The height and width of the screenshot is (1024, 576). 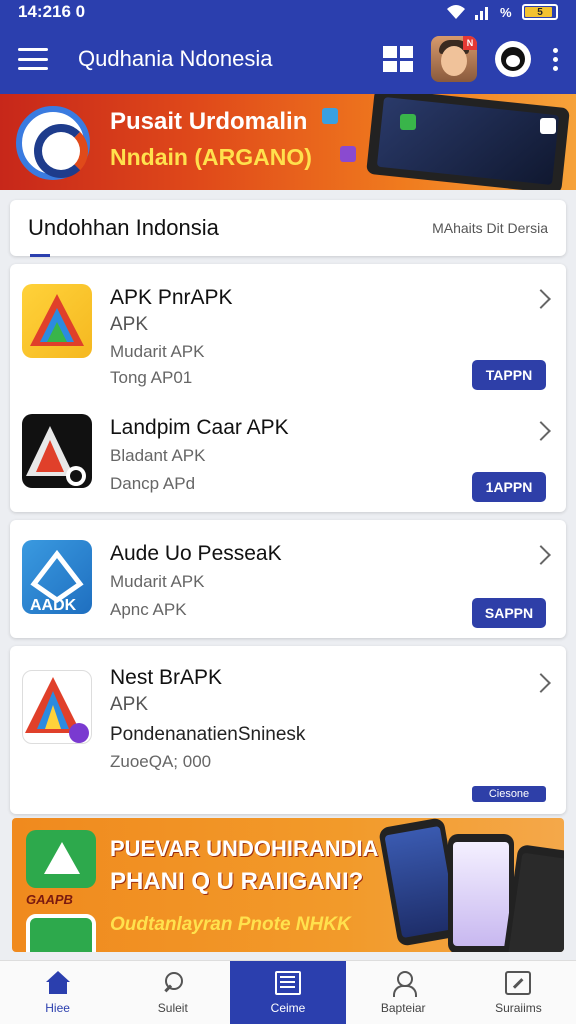 I want to click on app-size: Tong AP01, so click(x=151, y=377).